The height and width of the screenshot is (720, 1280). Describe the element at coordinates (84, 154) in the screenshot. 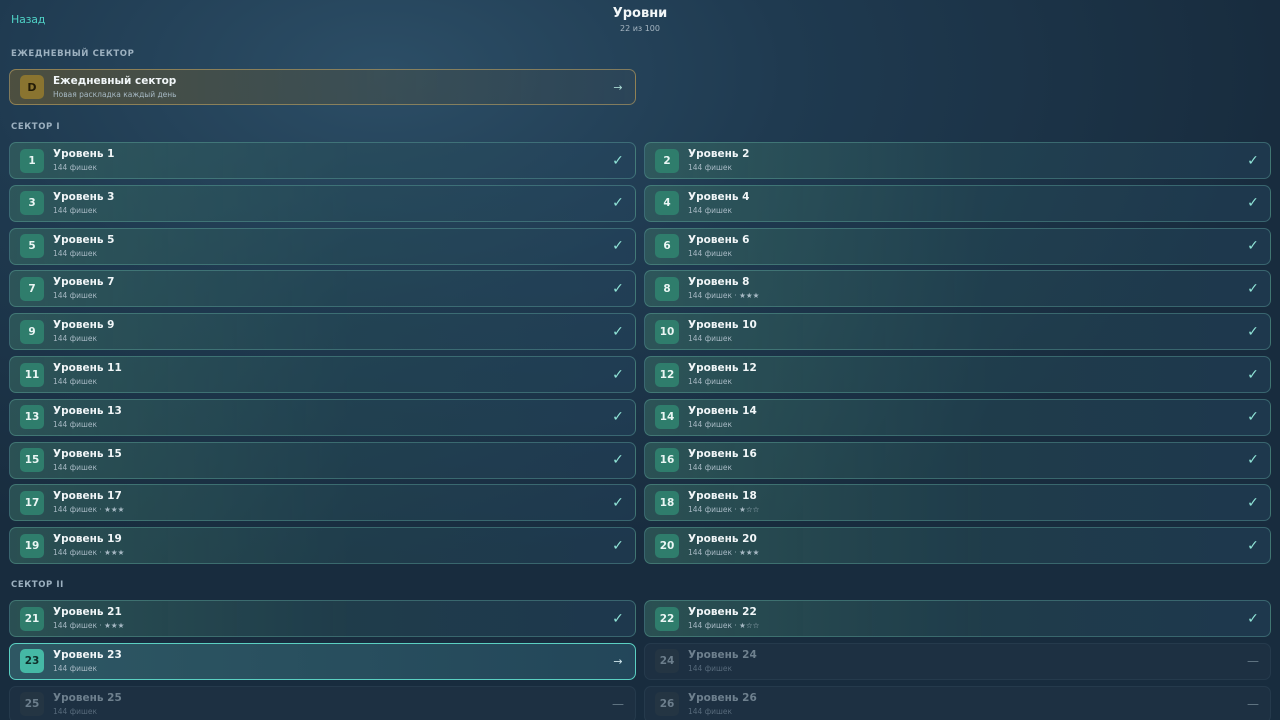

I see `level-name: Уровень 1` at that location.